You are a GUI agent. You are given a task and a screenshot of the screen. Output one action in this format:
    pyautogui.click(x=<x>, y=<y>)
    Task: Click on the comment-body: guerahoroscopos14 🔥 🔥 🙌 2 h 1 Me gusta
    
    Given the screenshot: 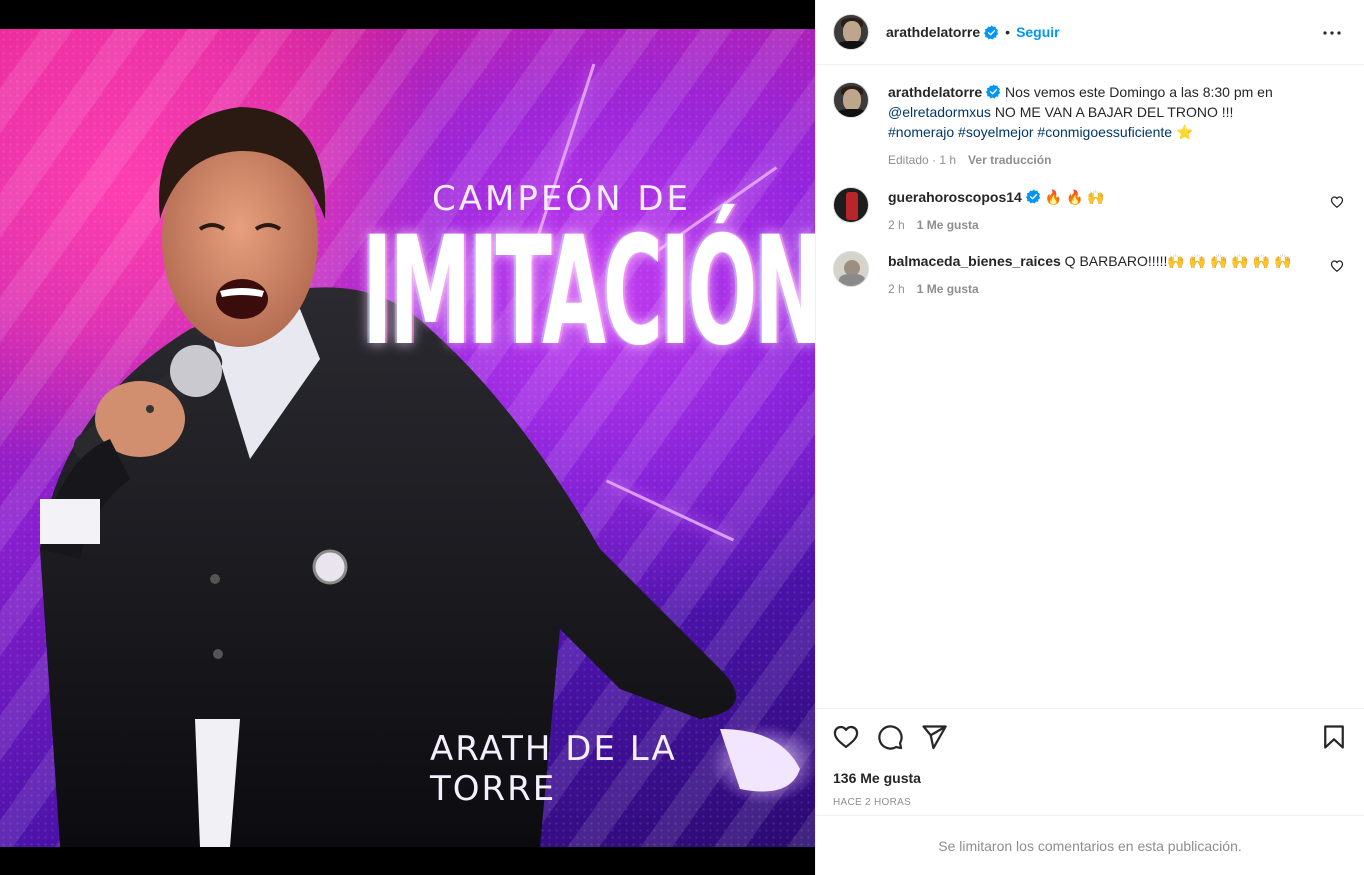 What is the action you would take?
    pyautogui.click(x=1098, y=211)
    